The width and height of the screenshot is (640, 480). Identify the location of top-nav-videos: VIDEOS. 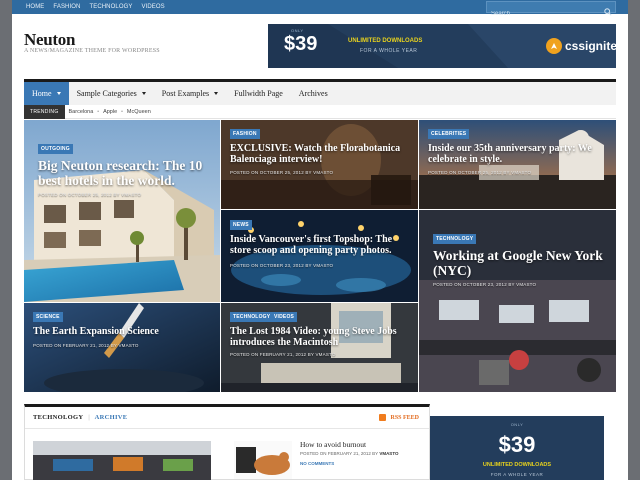
(152, 7).